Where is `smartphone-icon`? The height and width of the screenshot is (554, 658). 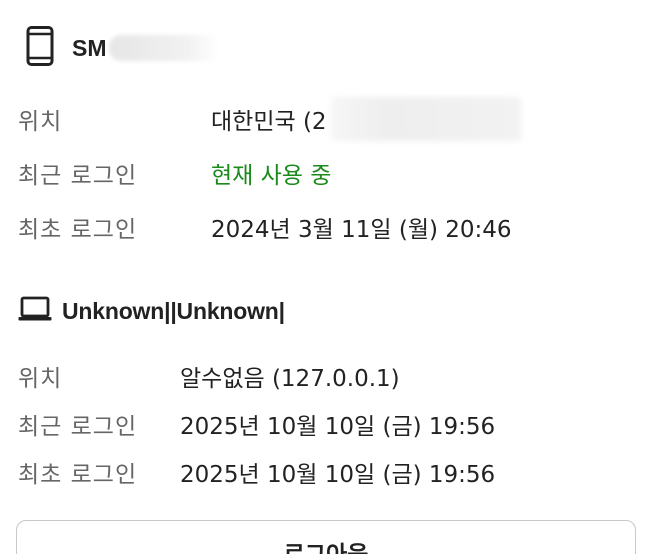
smartphone-icon is located at coordinates (40, 48).